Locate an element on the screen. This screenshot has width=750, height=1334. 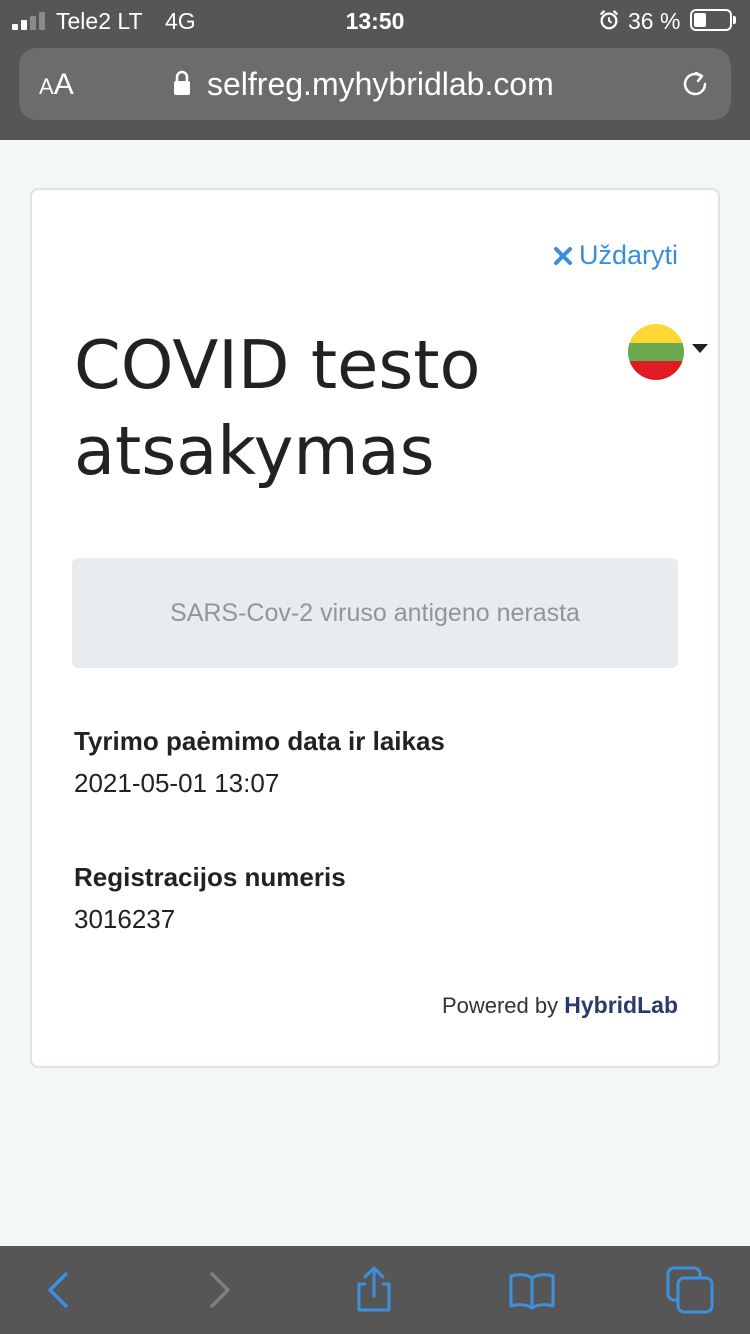
powered-by: Powered by HybridLab is located at coordinates (560, 1005).